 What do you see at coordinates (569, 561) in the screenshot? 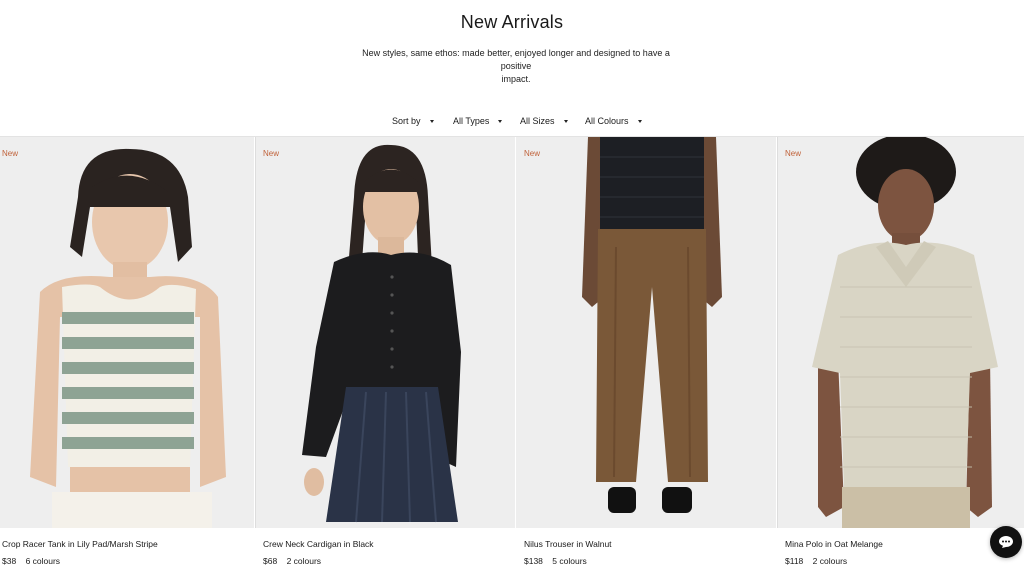
I see `product-colours: 5 colours` at bounding box center [569, 561].